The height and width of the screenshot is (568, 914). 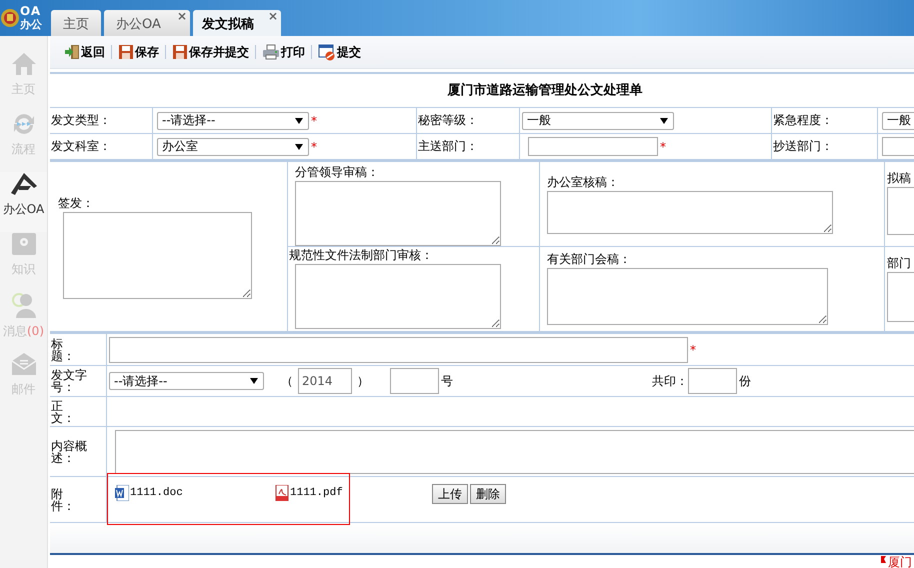 I want to click on toolbar-button: 返回, so click(x=84, y=52).